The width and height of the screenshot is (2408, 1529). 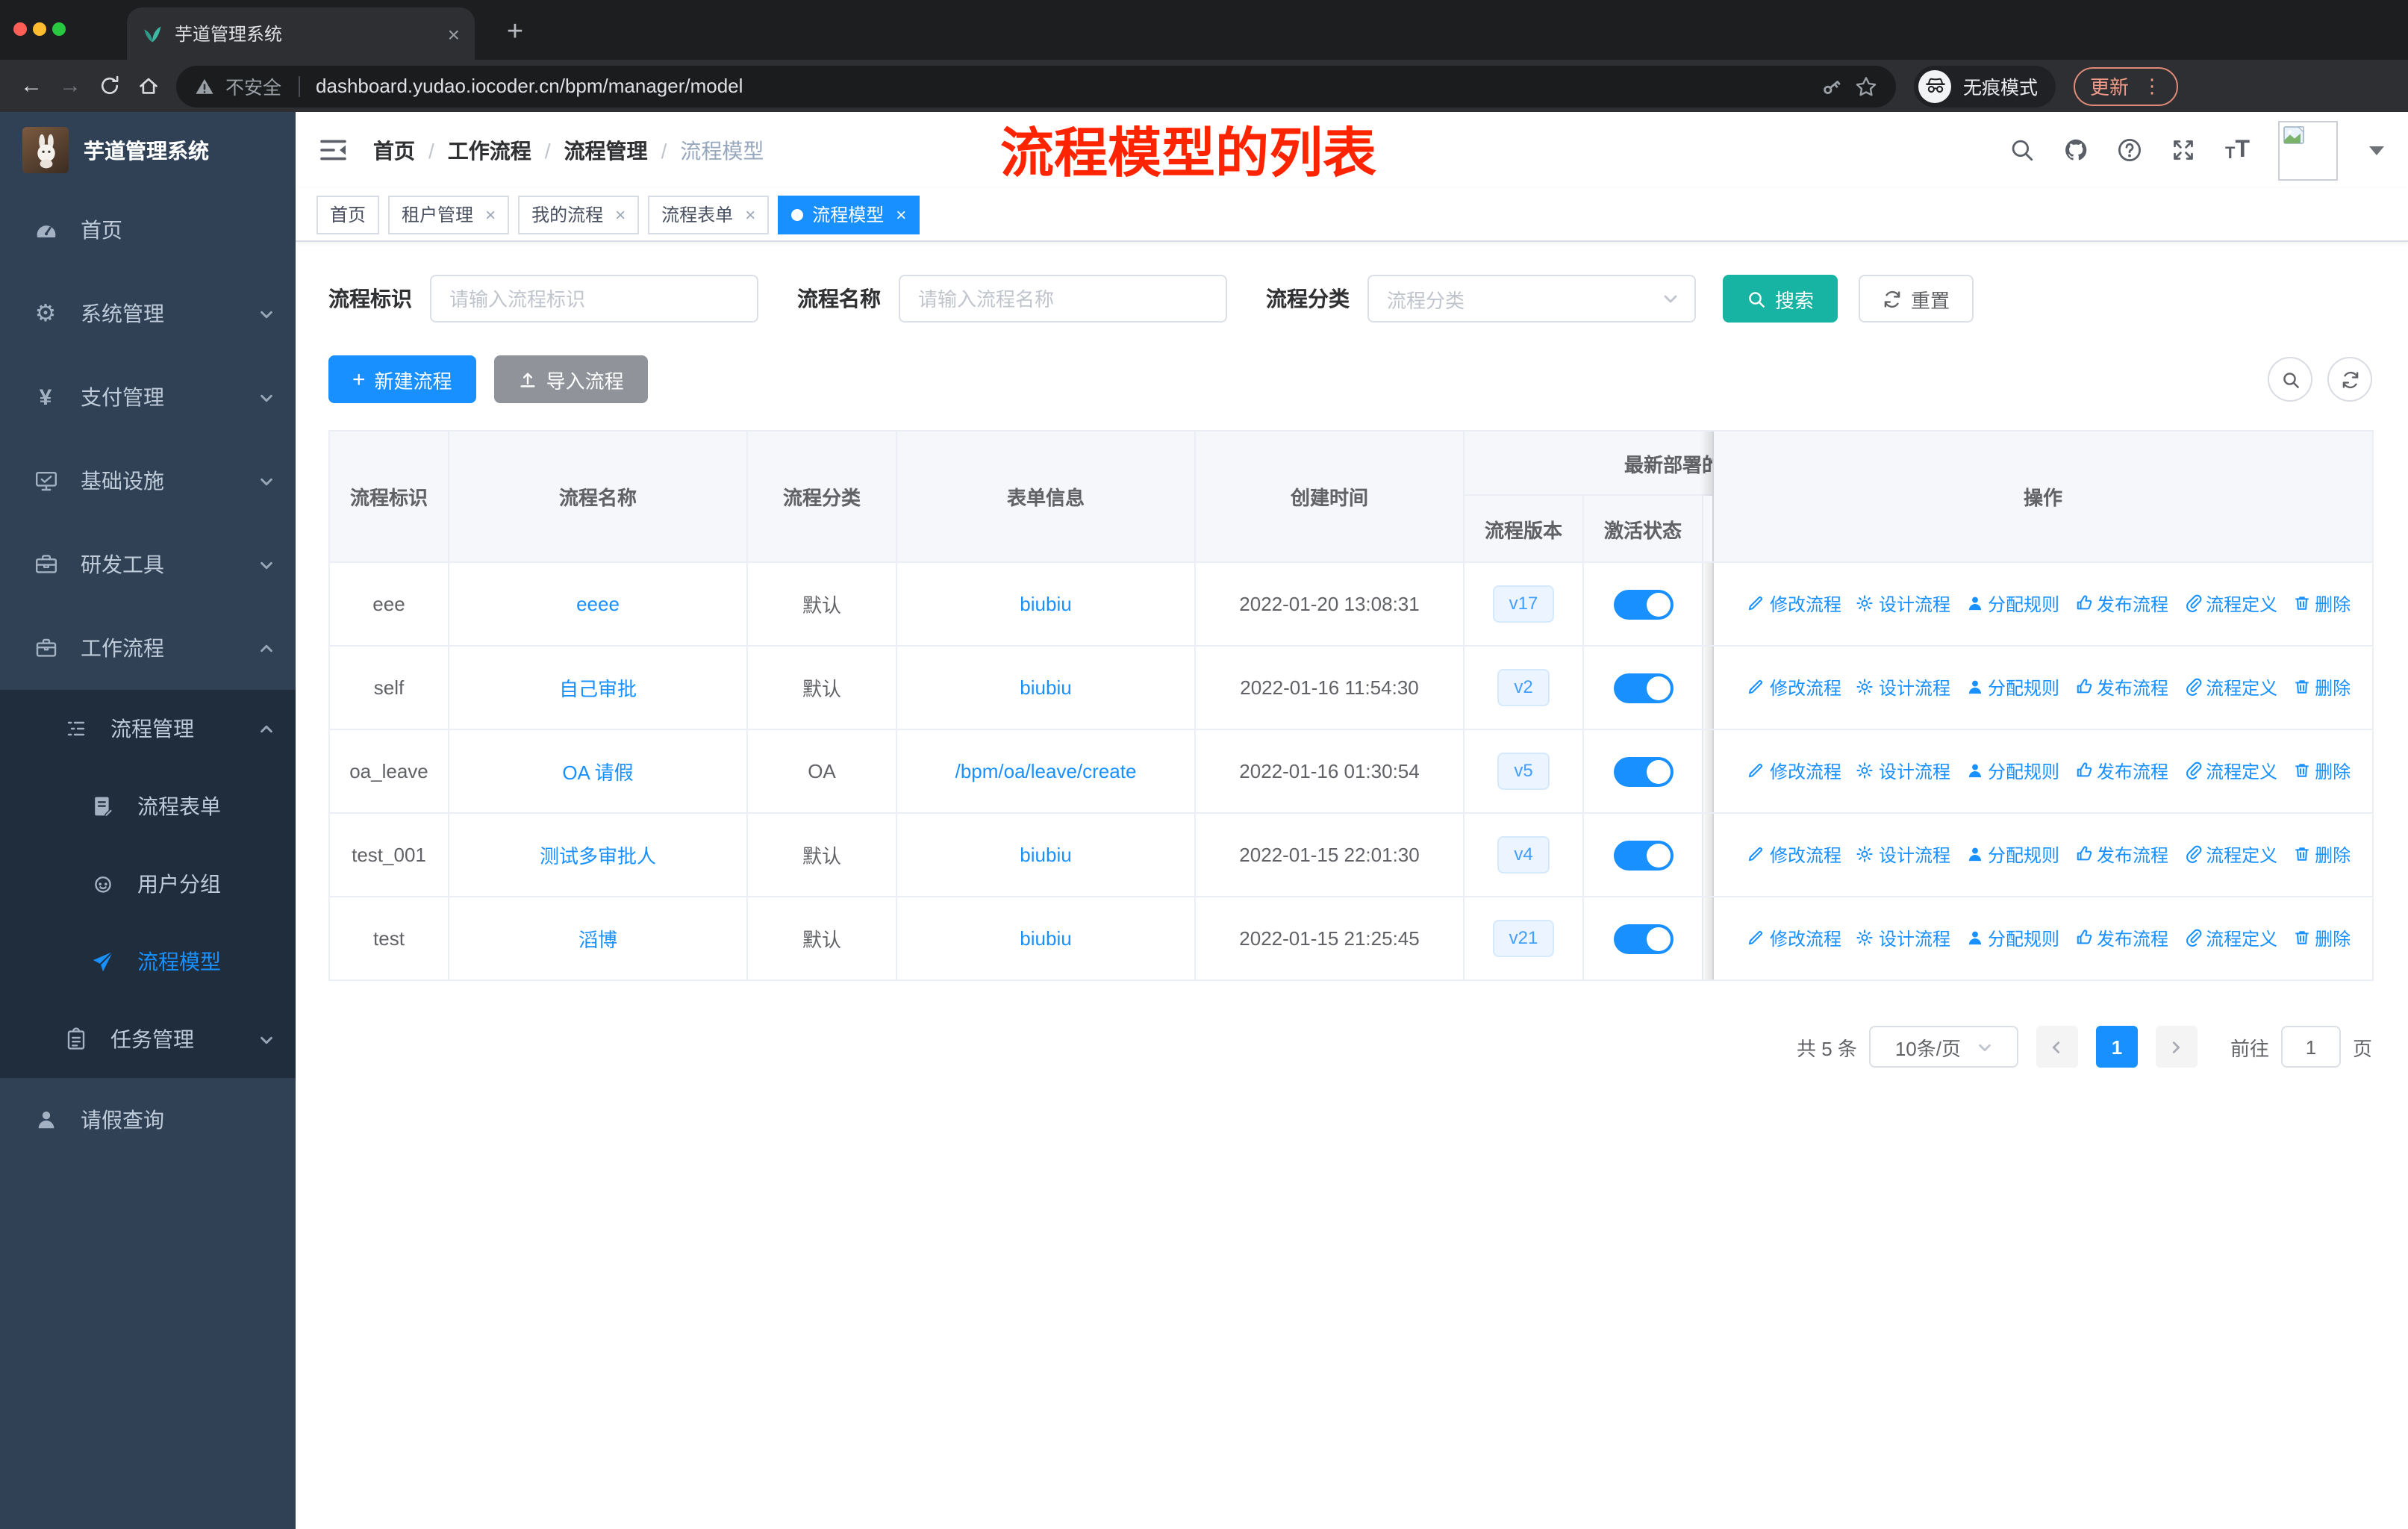 What do you see at coordinates (147, 85) in the screenshot?
I see `home-icon` at bounding box center [147, 85].